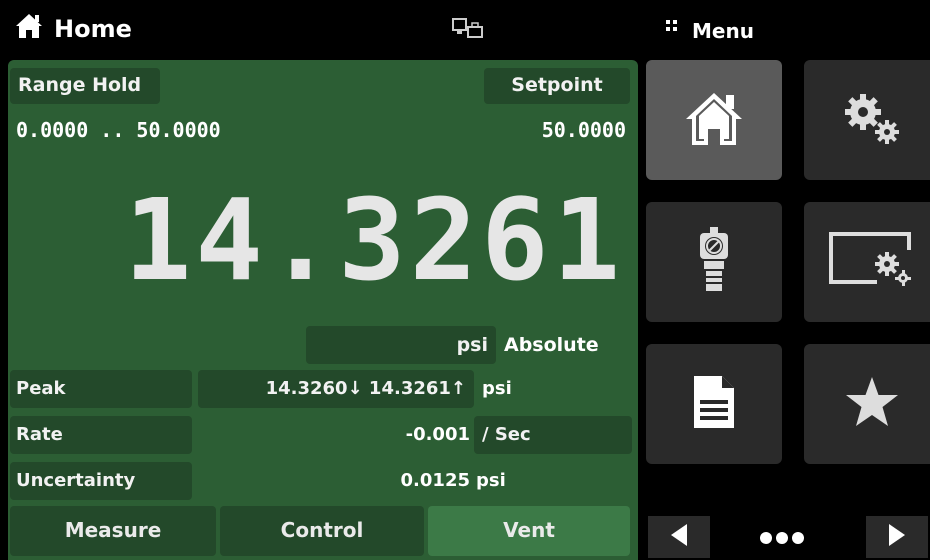  I want to click on next-page-button, so click(897, 537).